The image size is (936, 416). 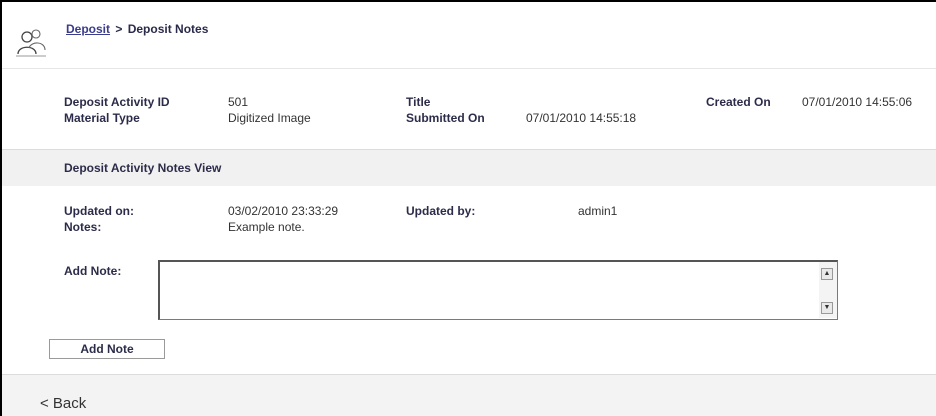 What do you see at coordinates (266, 227) in the screenshot?
I see `notes-value: Example note.` at bounding box center [266, 227].